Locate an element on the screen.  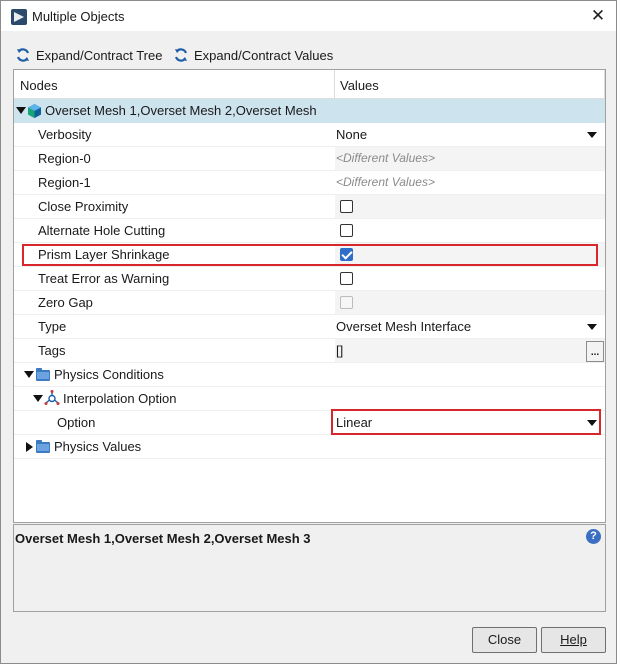
region0-value: <Different Values> is located at coordinates (385, 158).